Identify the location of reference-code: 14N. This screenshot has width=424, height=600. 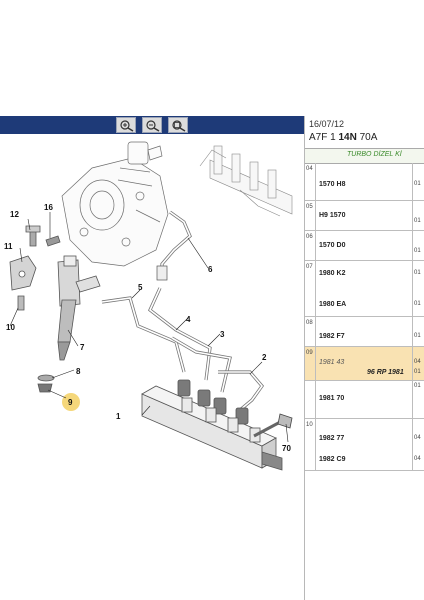
(347, 137).